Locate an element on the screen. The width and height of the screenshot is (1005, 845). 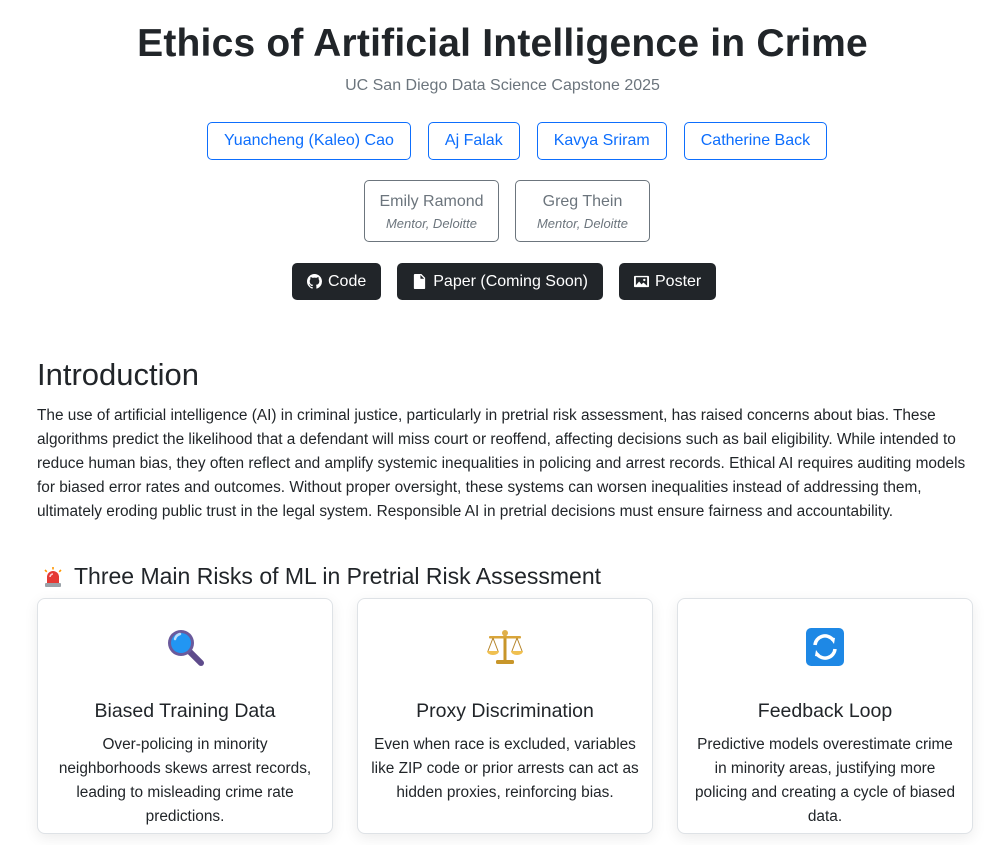
card-title: Proxy Discrimination is located at coordinates (505, 711).